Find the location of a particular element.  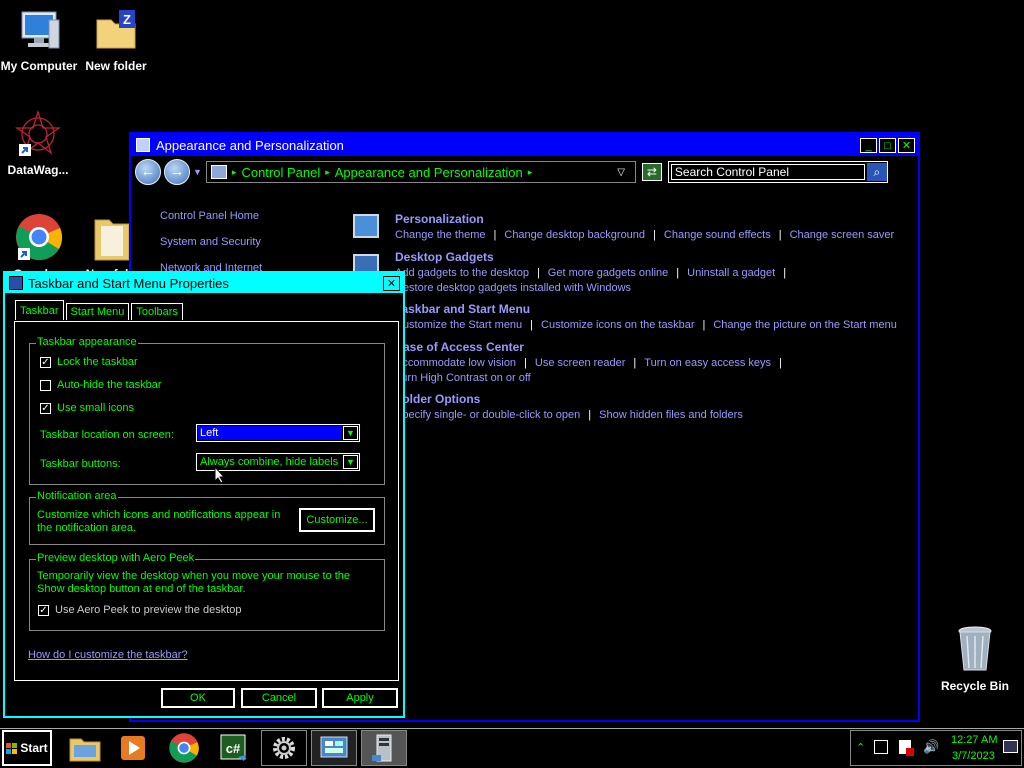

link-change-desktop-background: Change desktop background is located at coordinates (574, 235).